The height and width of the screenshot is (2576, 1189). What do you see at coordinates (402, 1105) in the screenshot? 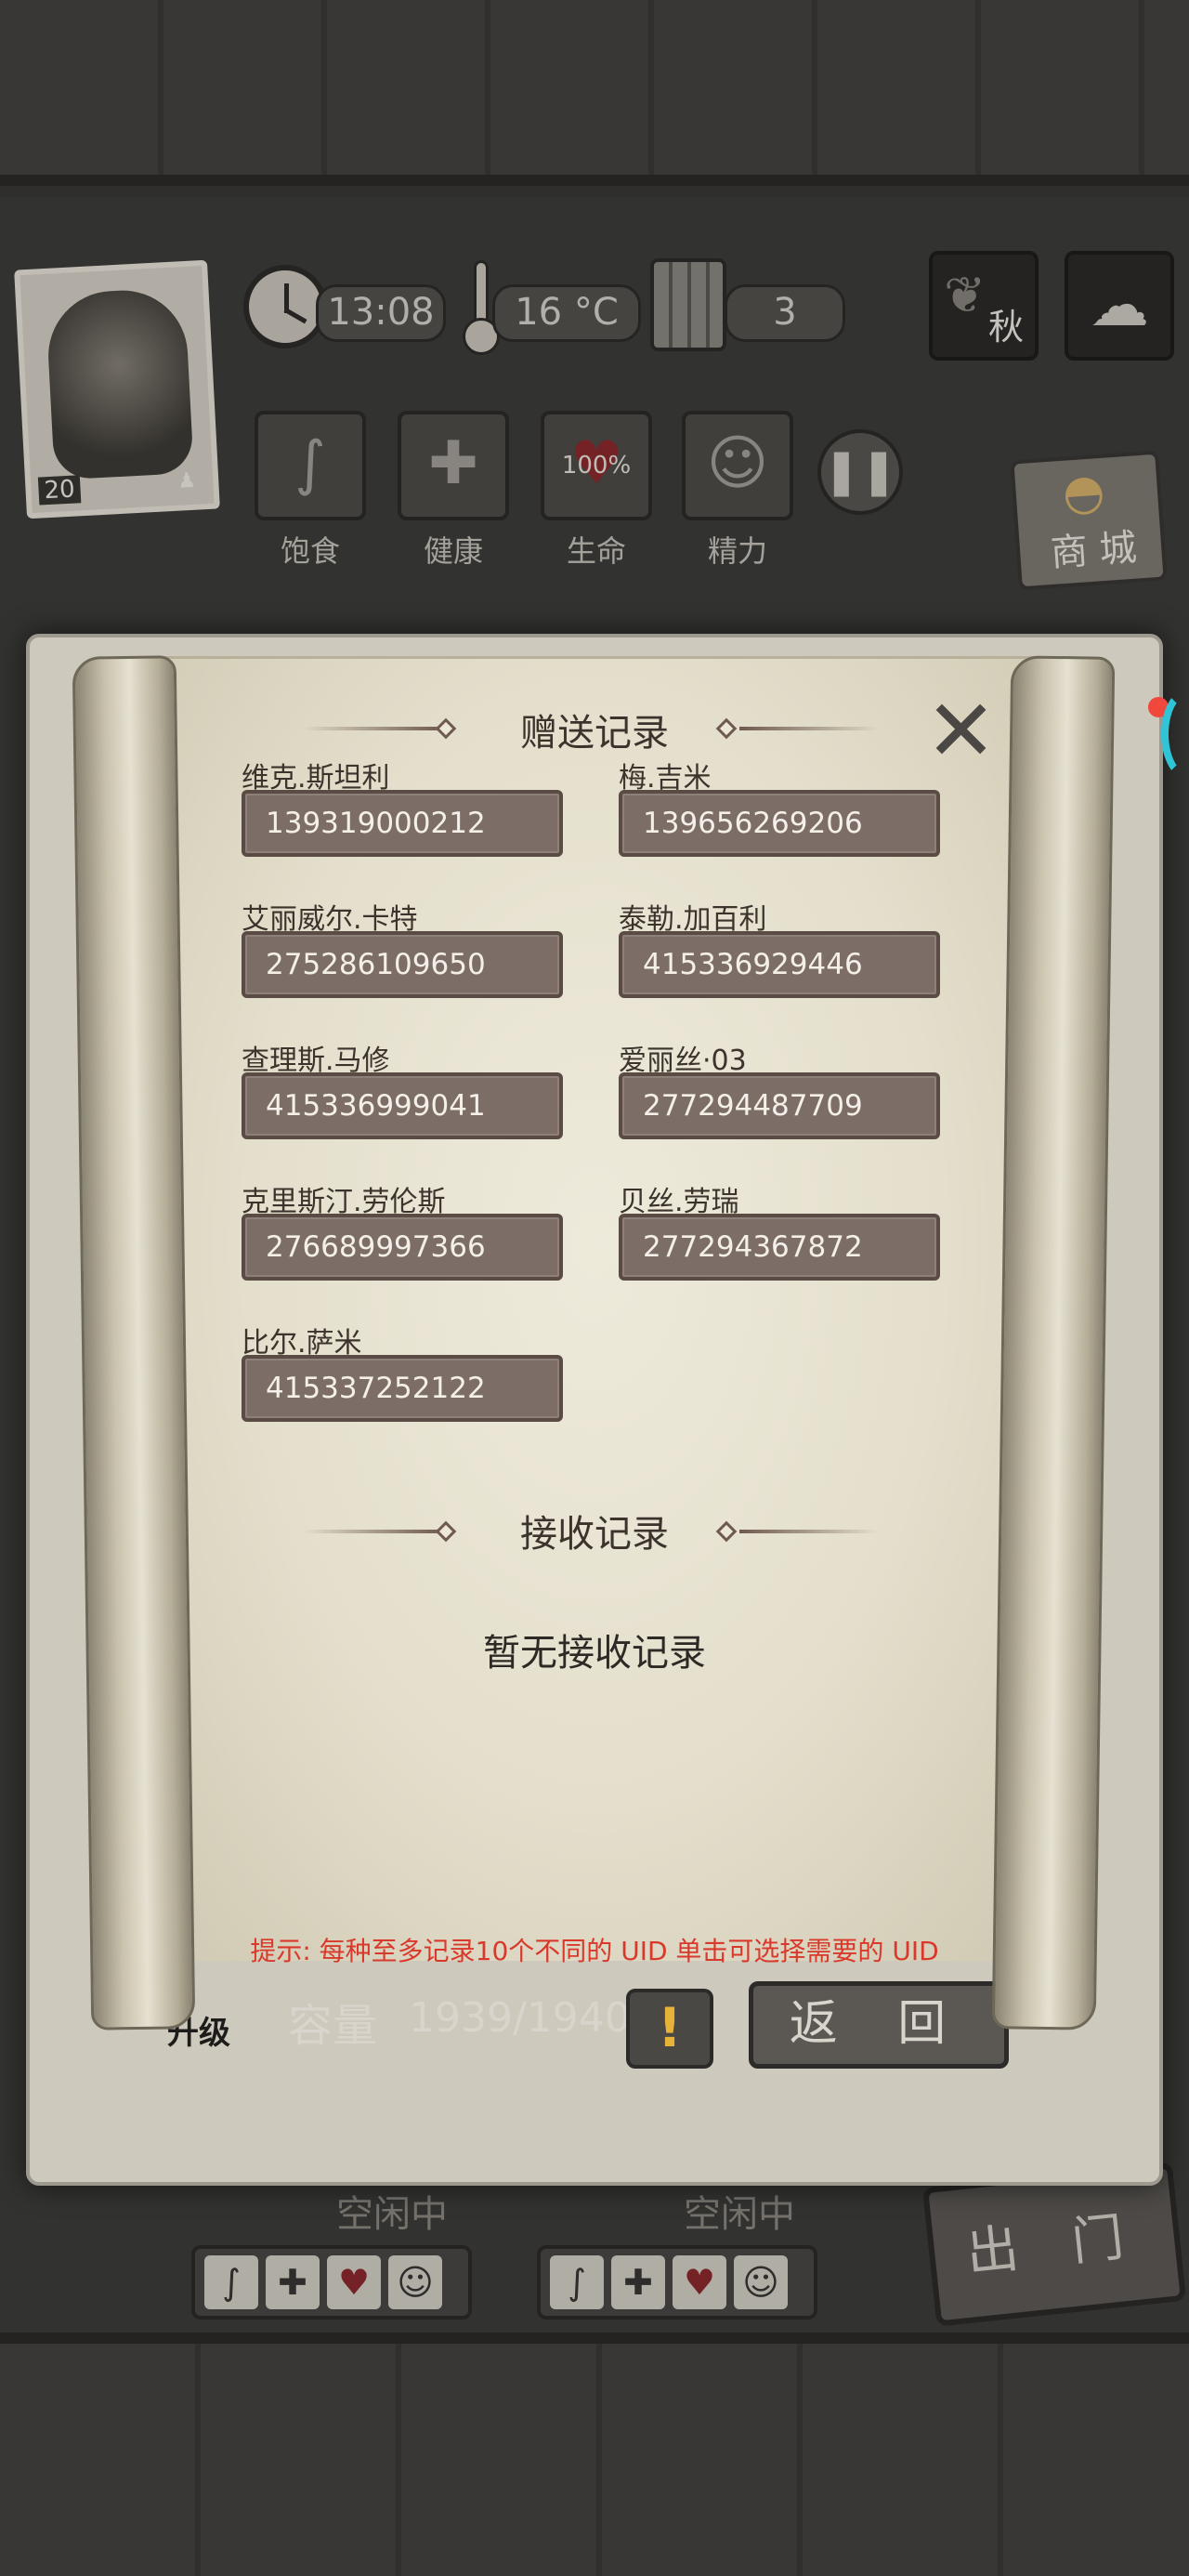
I see `record-uid: 415336999041` at bounding box center [402, 1105].